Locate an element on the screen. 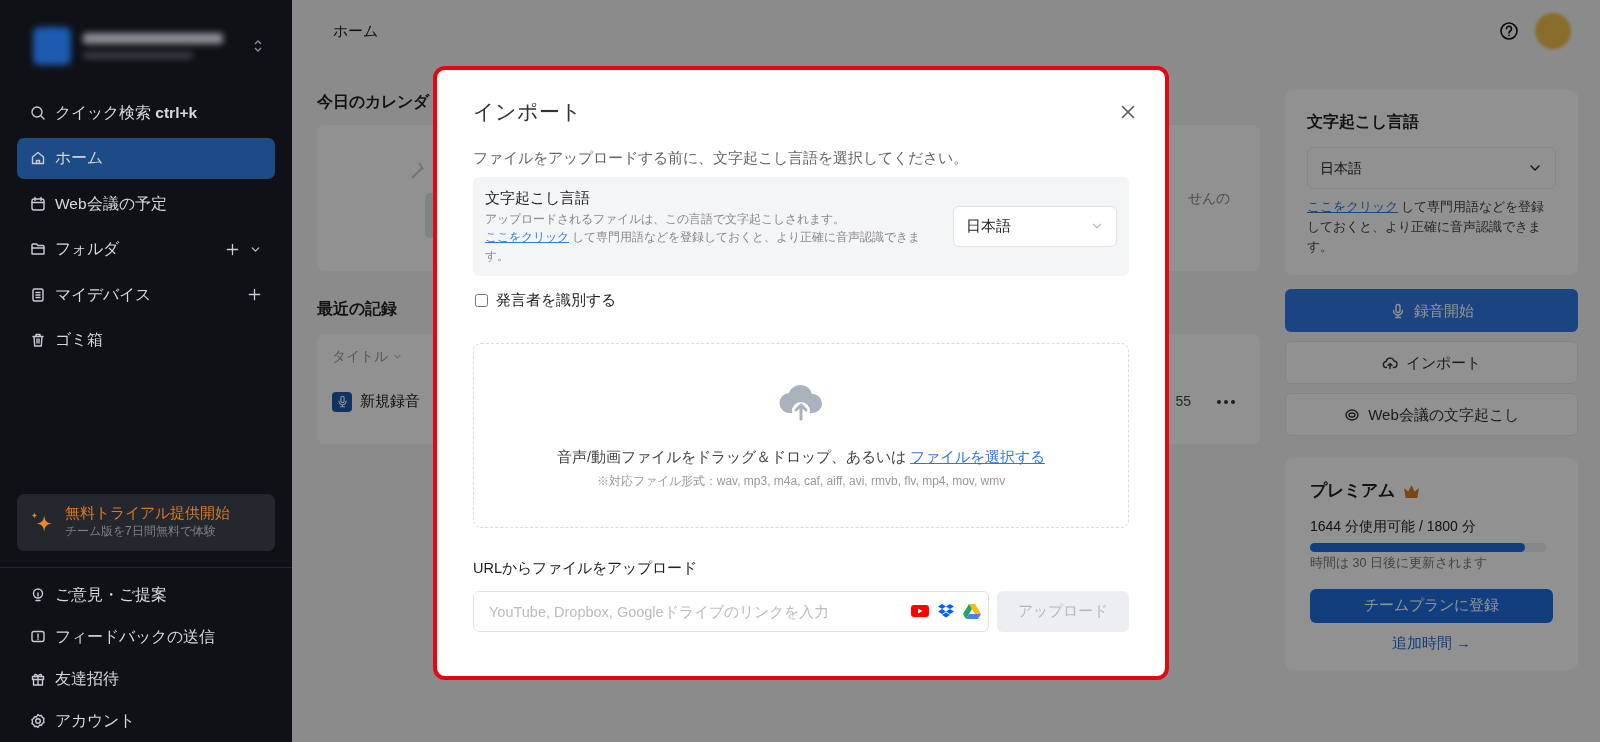 Image resolution: width=1600 pixels, height=742 pixels. chat-bubble-icon is located at coordinates (1352, 414).